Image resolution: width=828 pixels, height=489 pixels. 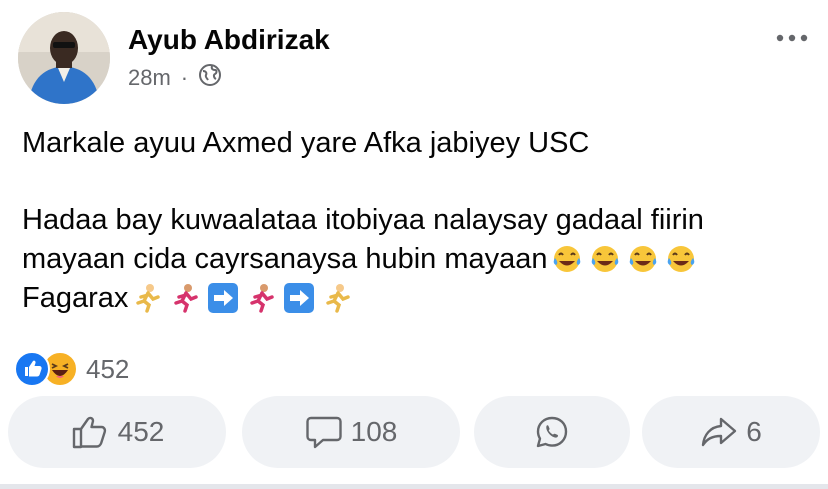 I want to click on post-actions: 452 108 6, so click(x=414, y=432).